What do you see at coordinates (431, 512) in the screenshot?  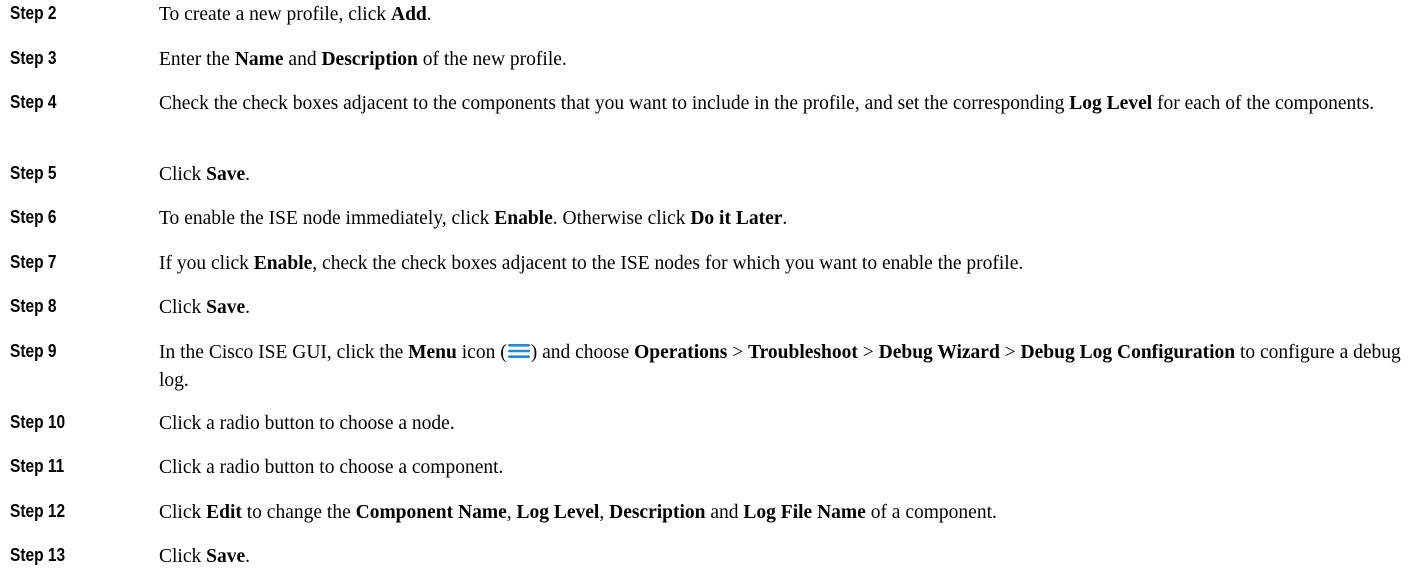 I see `ui-term: Component Name` at bounding box center [431, 512].